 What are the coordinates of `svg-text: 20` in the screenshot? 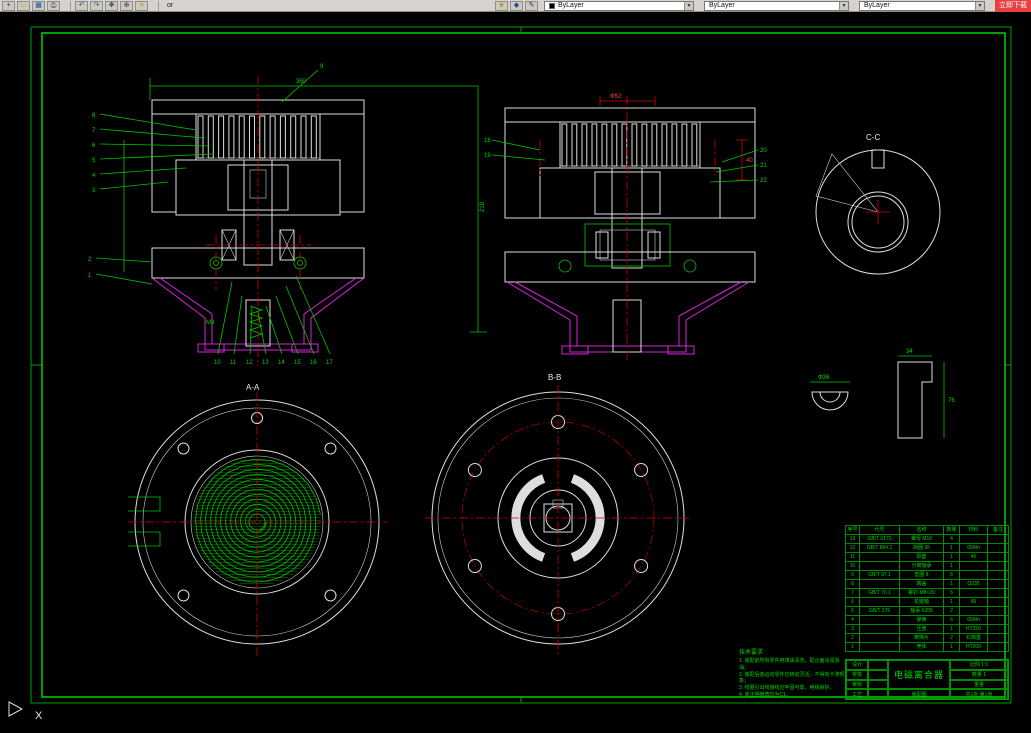 It's located at (763, 151).